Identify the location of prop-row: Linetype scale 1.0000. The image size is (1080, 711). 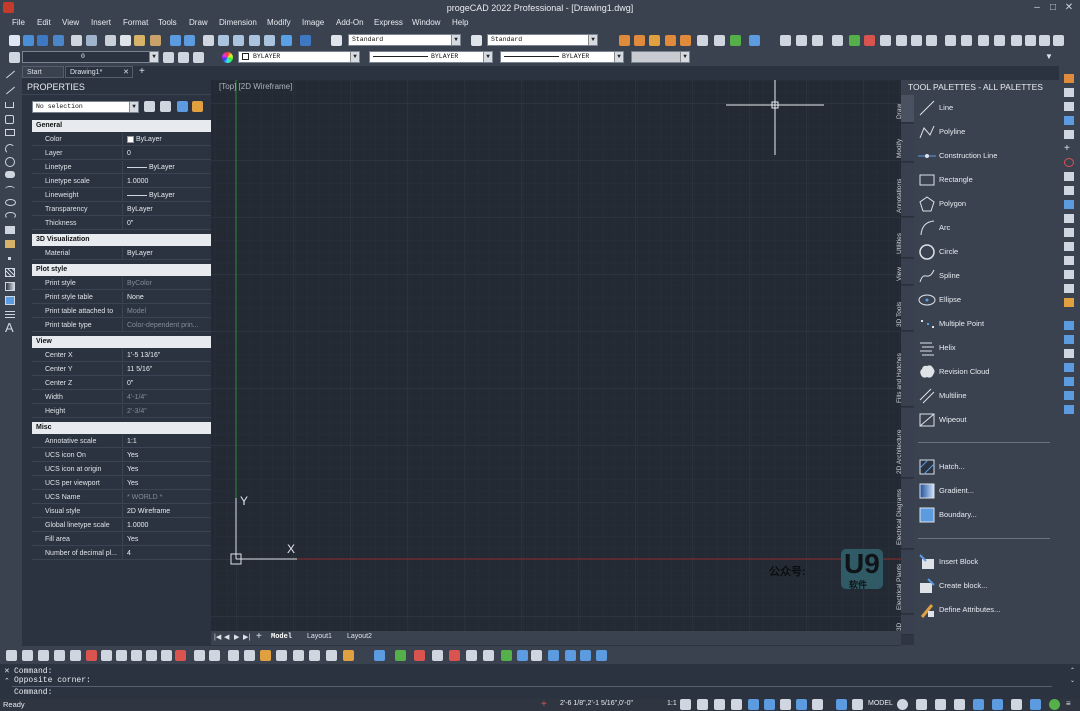
(130, 181).